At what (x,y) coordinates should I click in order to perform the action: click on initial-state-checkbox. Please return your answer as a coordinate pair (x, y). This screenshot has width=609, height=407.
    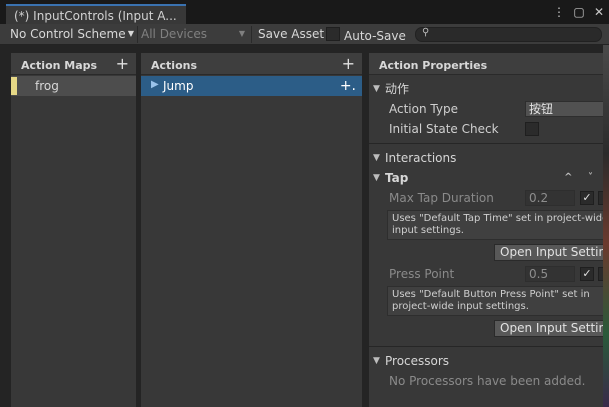
    Looking at the image, I should click on (532, 129).